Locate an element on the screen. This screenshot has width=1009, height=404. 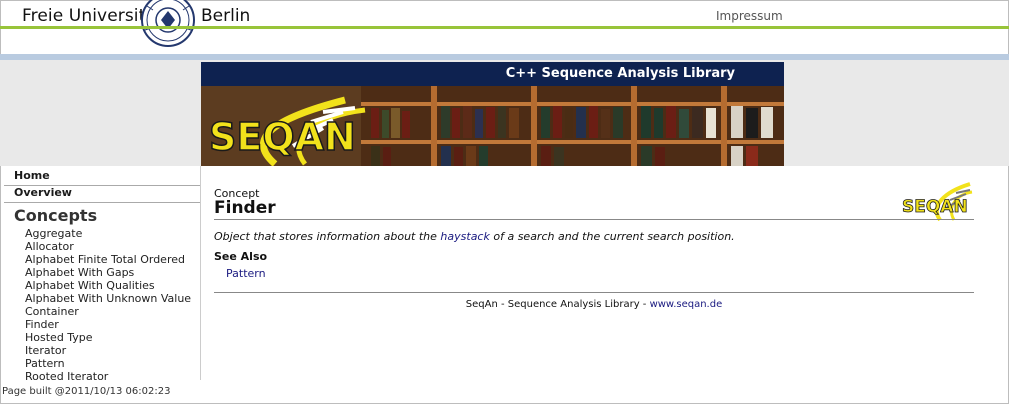
seqan-small-logo-icon: SEQAN is located at coordinates (937, 202).